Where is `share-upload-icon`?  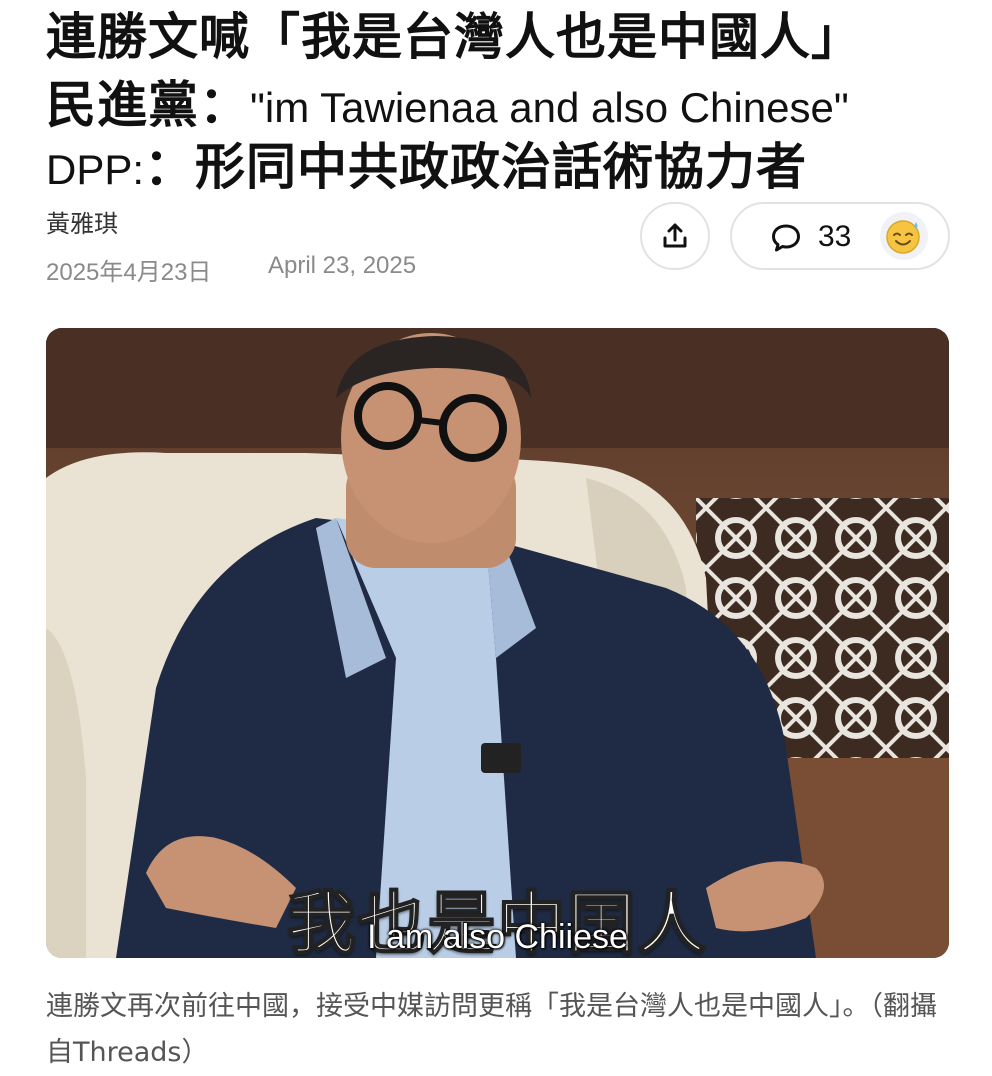 share-upload-icon is located at coordinates (675, 235).